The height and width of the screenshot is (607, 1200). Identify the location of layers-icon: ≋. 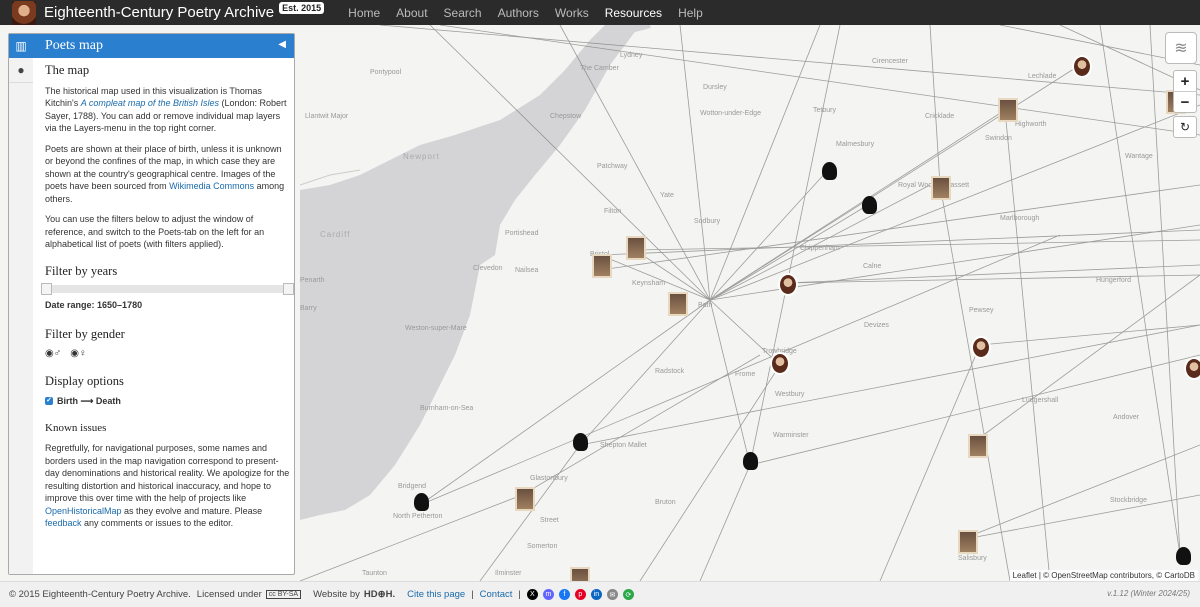
(1181, 48).